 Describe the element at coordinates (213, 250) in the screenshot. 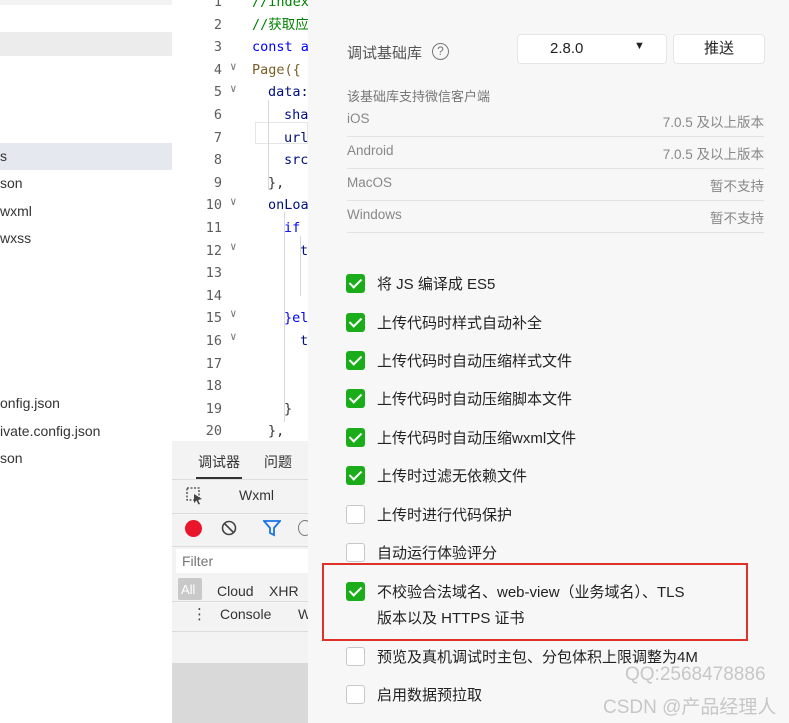

I see `line-number: 12` at that location.